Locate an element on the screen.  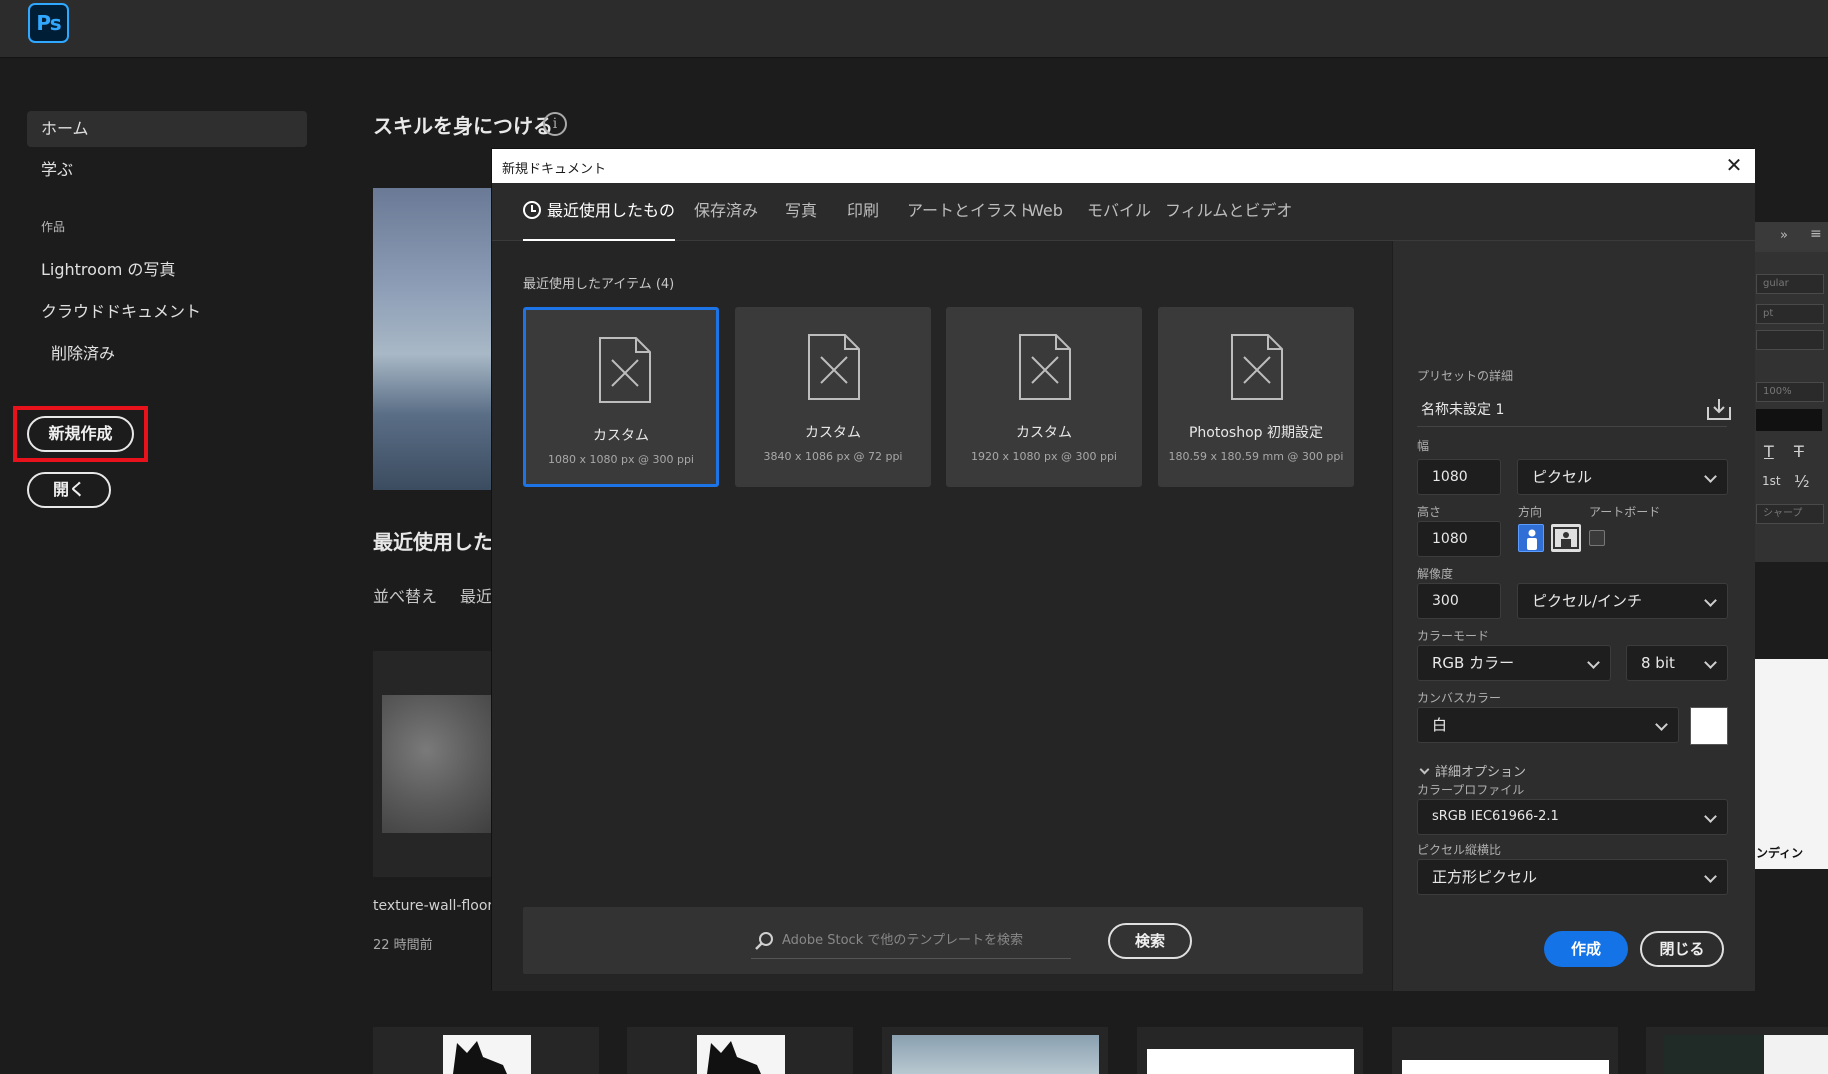
resolution-input: 300 is located at coordinates (1459, 601).